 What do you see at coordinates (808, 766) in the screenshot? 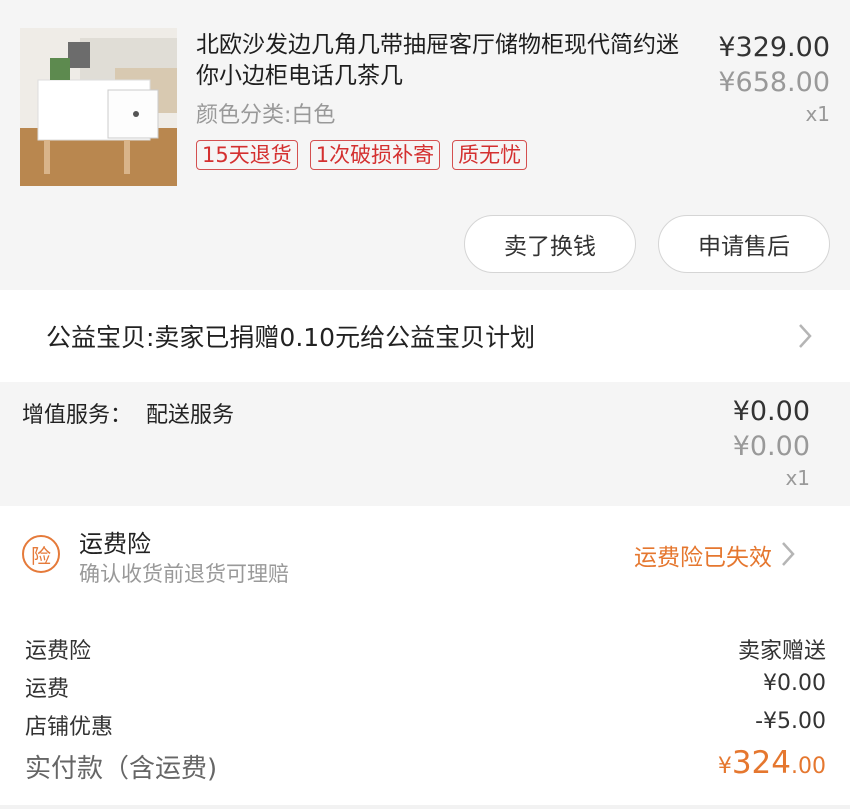
I see `total-decimal: .00` at bounding box center [808, 766].